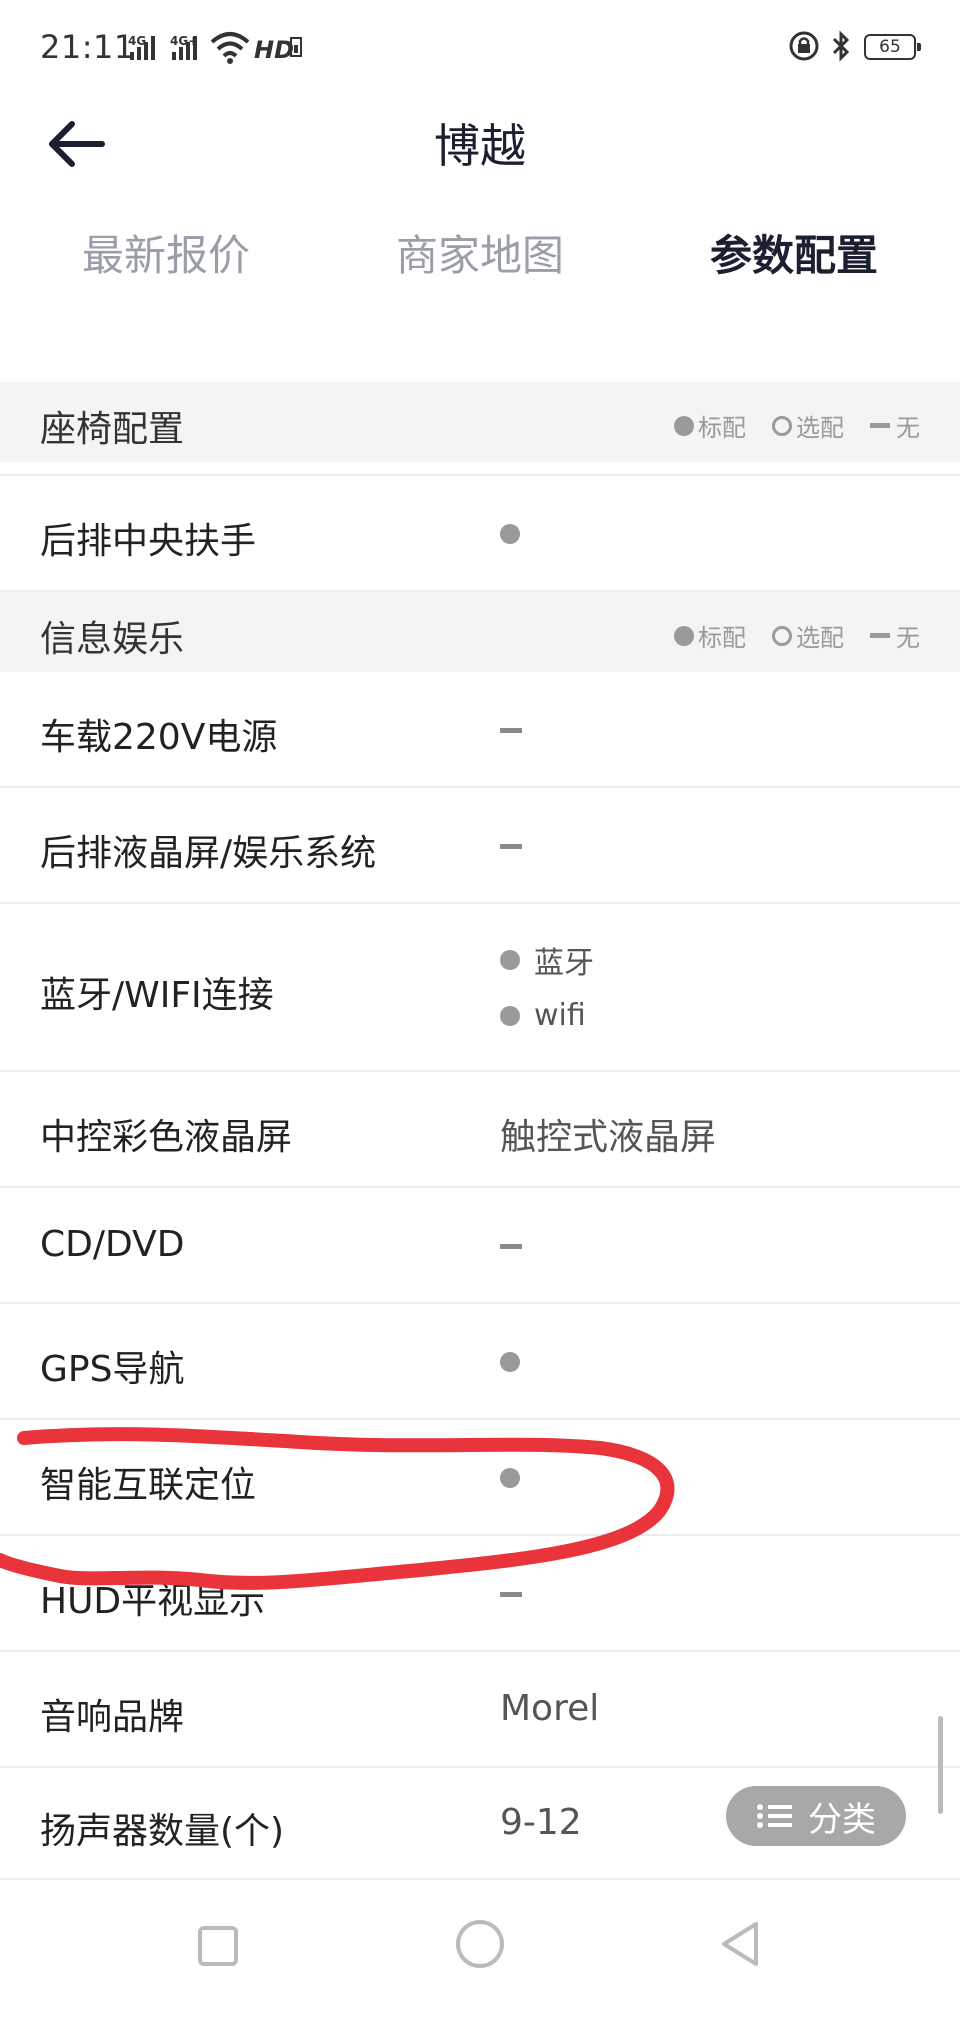 The image size is (960, 2026). Describe the element at coordinates (480, 846) in the screenshot. I see `table-row: 后排液晶屏/娱乐系统` at that location.